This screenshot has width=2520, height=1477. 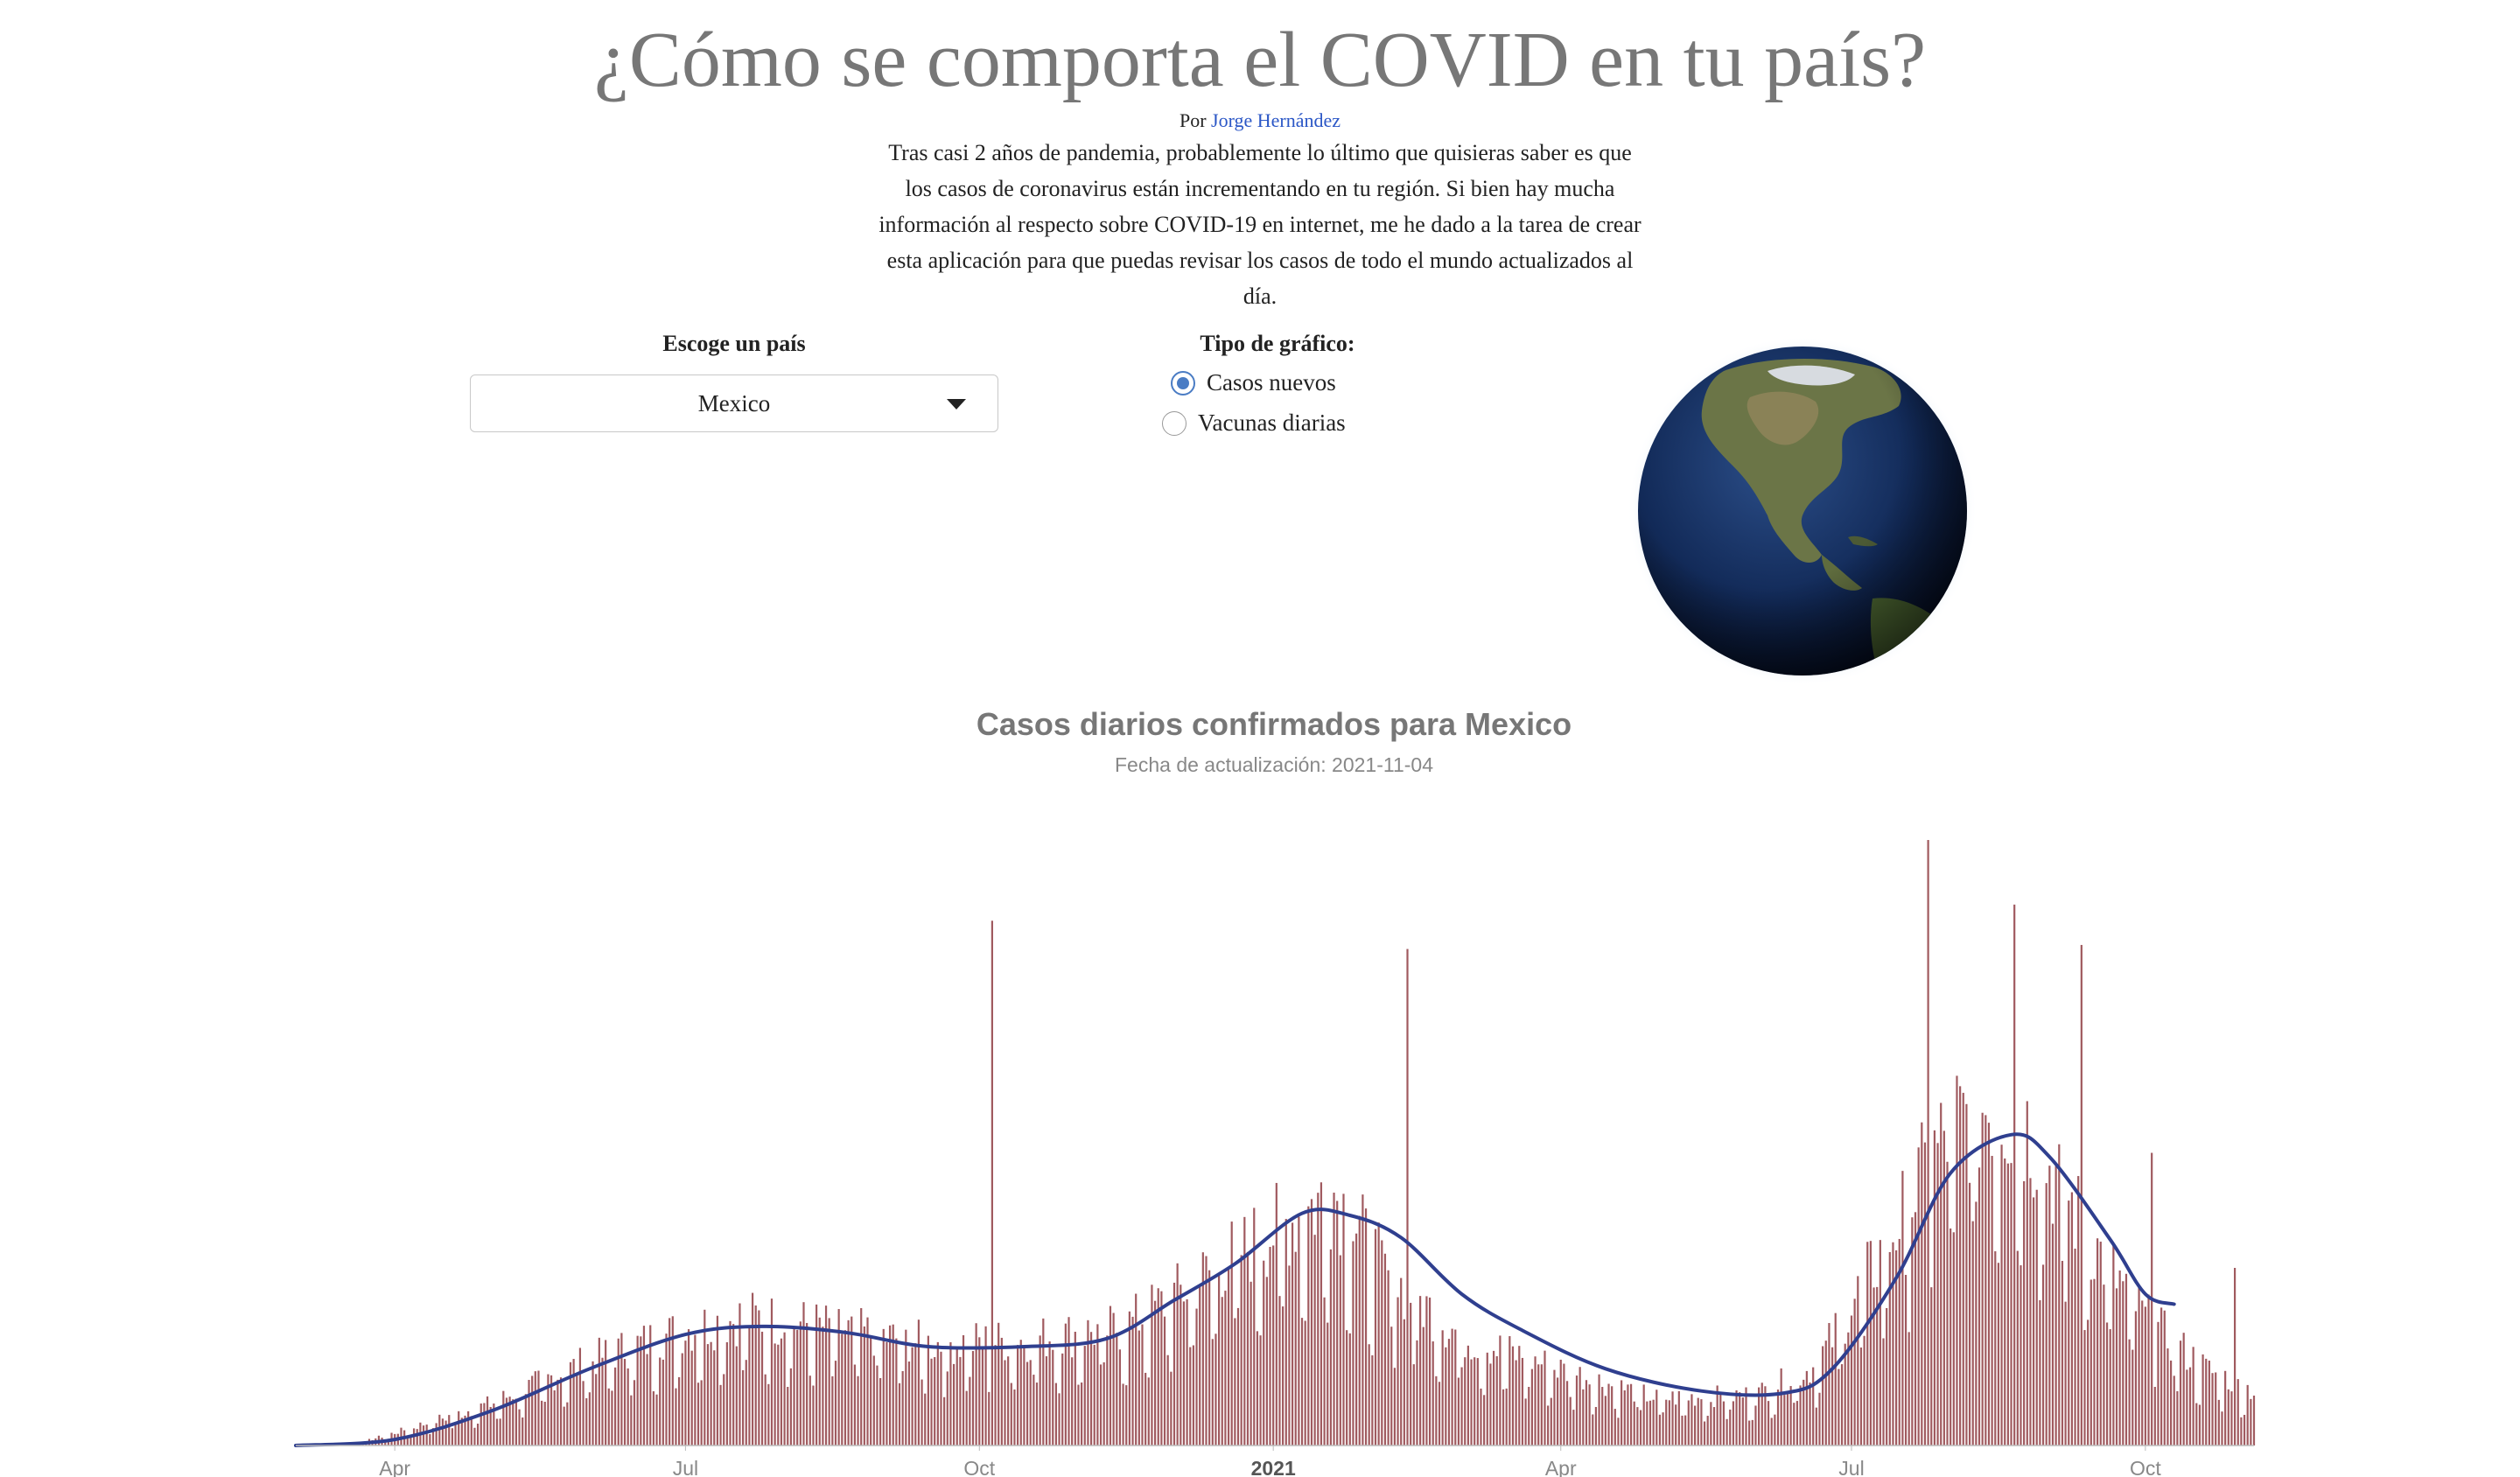 What do you see at coordinates (1270, 1461) in the screenshot?
I see `ticks-layer: Apr Jul Oct 2021 Apr Jul Oct` at bounding box center [1270, 1461].